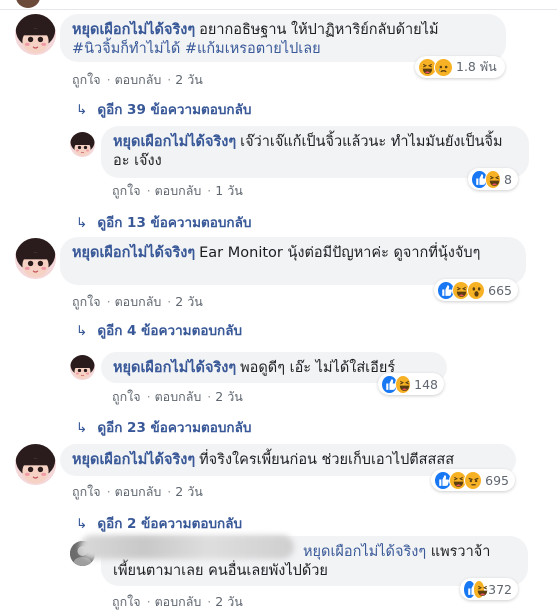 This screenshot has height=612, width=557. I want to click on more-replies-label: ดูอีก 4 ข้อความตอบกลับ, so click(170, 331).